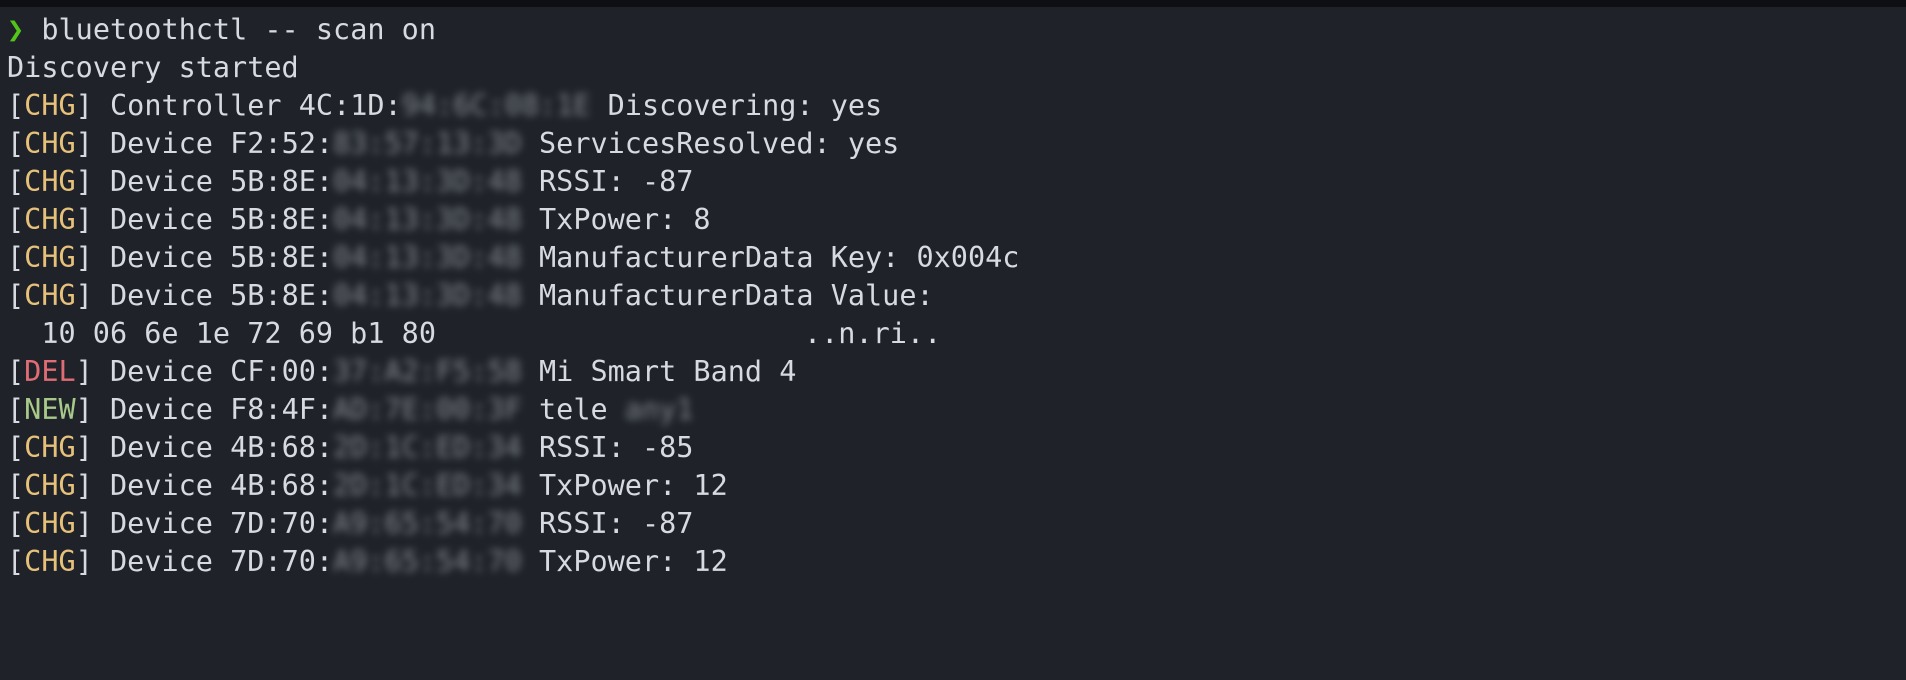 The image size is (1906, 680). I want to click on address-visible: CF:00:, so click(282, 371).